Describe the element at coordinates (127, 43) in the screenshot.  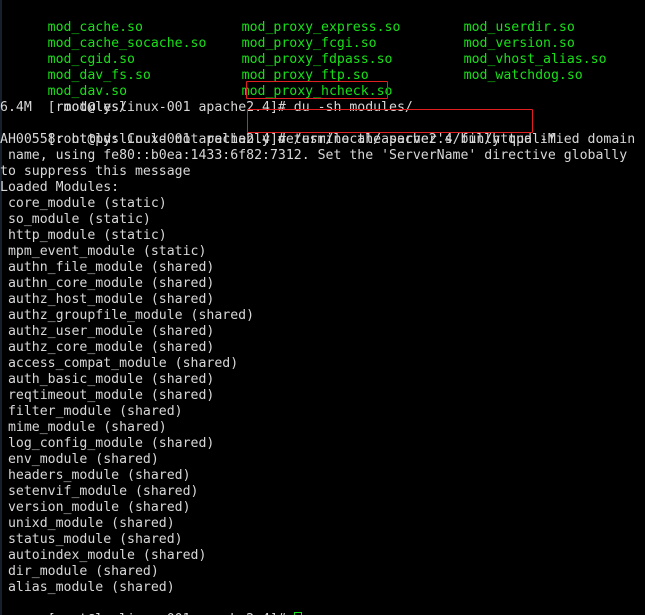
I see `so-file-name: mod_cache_socache.so` at that location.